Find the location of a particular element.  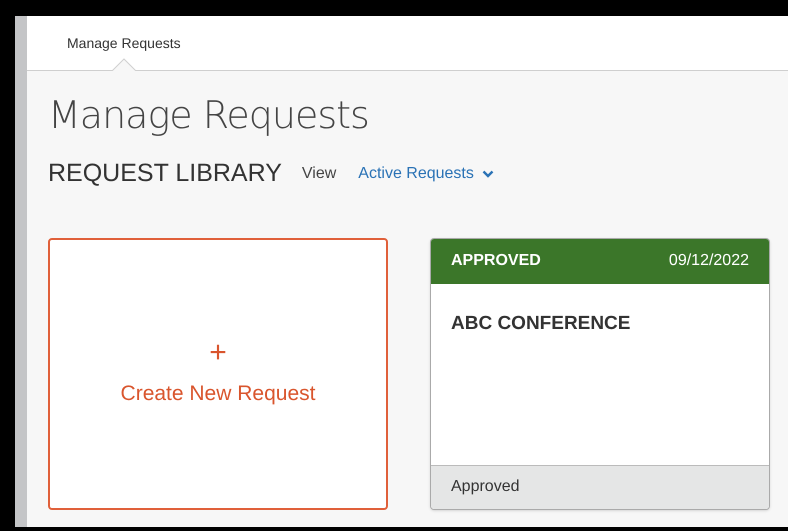

nav-tab: Manage Requests is located at coordinates (124, 43).